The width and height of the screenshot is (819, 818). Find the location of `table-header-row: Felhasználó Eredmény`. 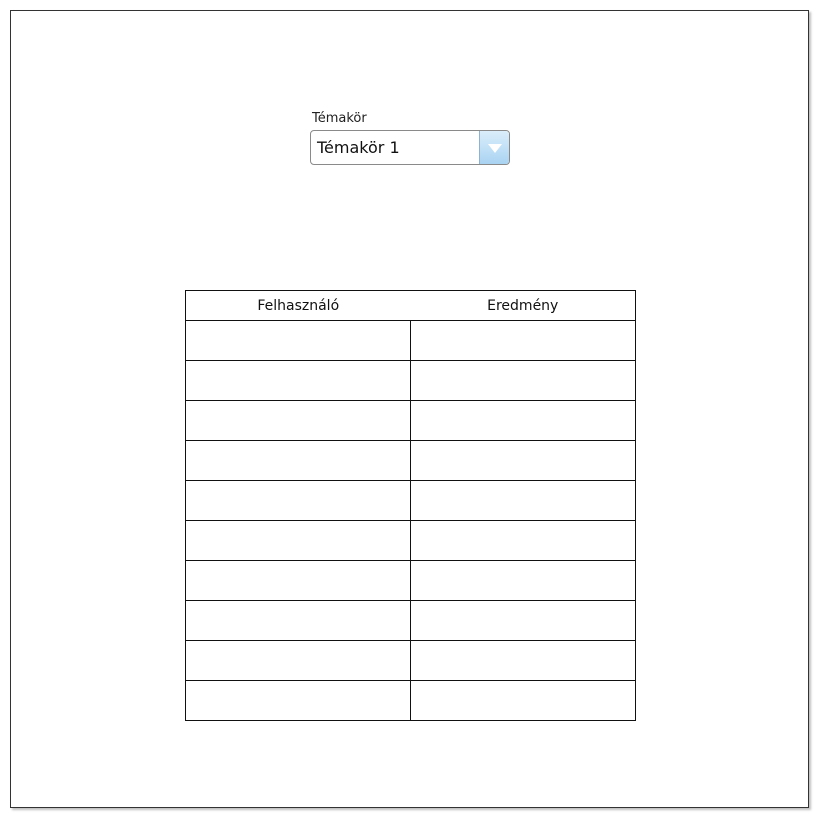

table-header-row: Felhasználó Eredmény is located at coordinates (410, 305).